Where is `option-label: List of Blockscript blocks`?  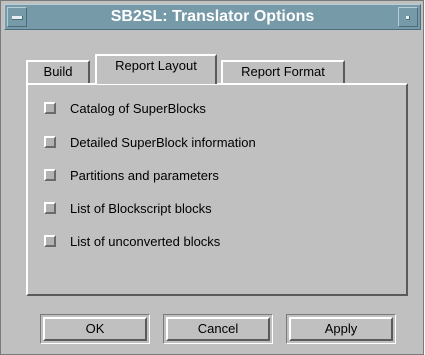
option-label: List of Blockscript blocks is located at coordinates (141, 208).